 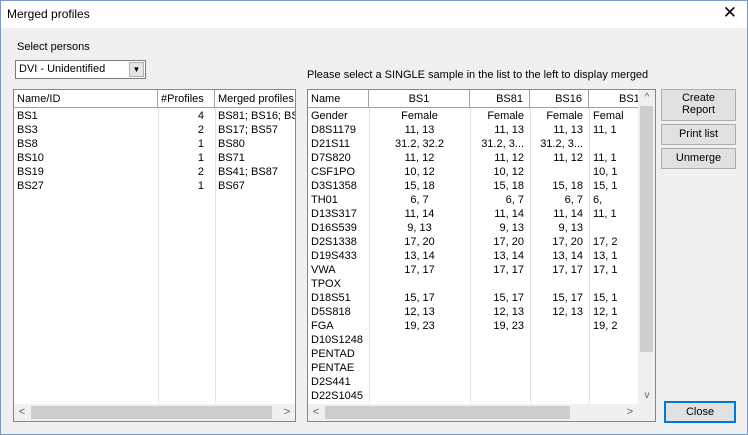 I want to click on title-bar: Merged profiles ✕, so click(x=374, y=14).